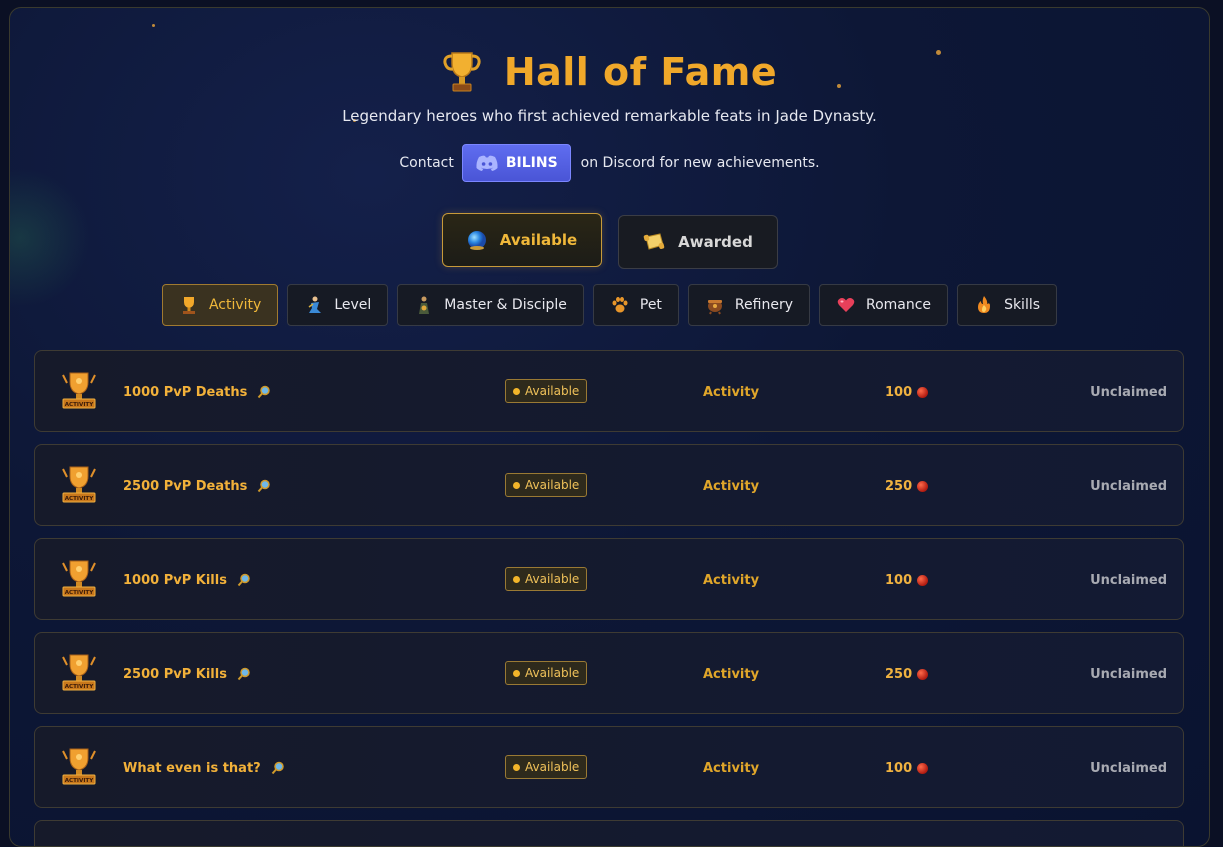 Image resolution: width=1223 pixels, height=847 pixels. I want to click on character-icon, so click(315, 304).